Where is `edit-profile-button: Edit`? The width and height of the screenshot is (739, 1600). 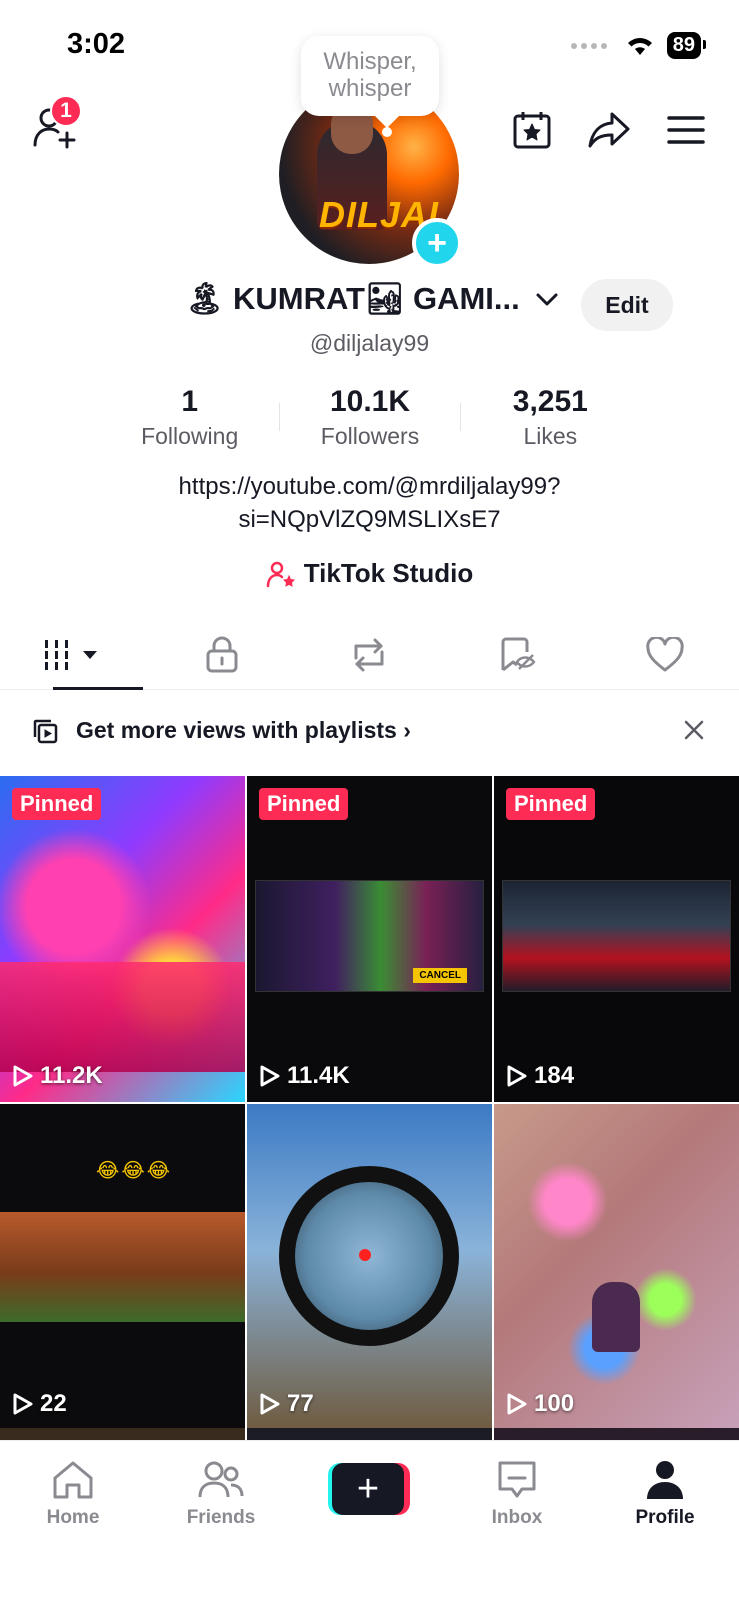 edit-profile-button: Edit is located at coordinates (627, 305).